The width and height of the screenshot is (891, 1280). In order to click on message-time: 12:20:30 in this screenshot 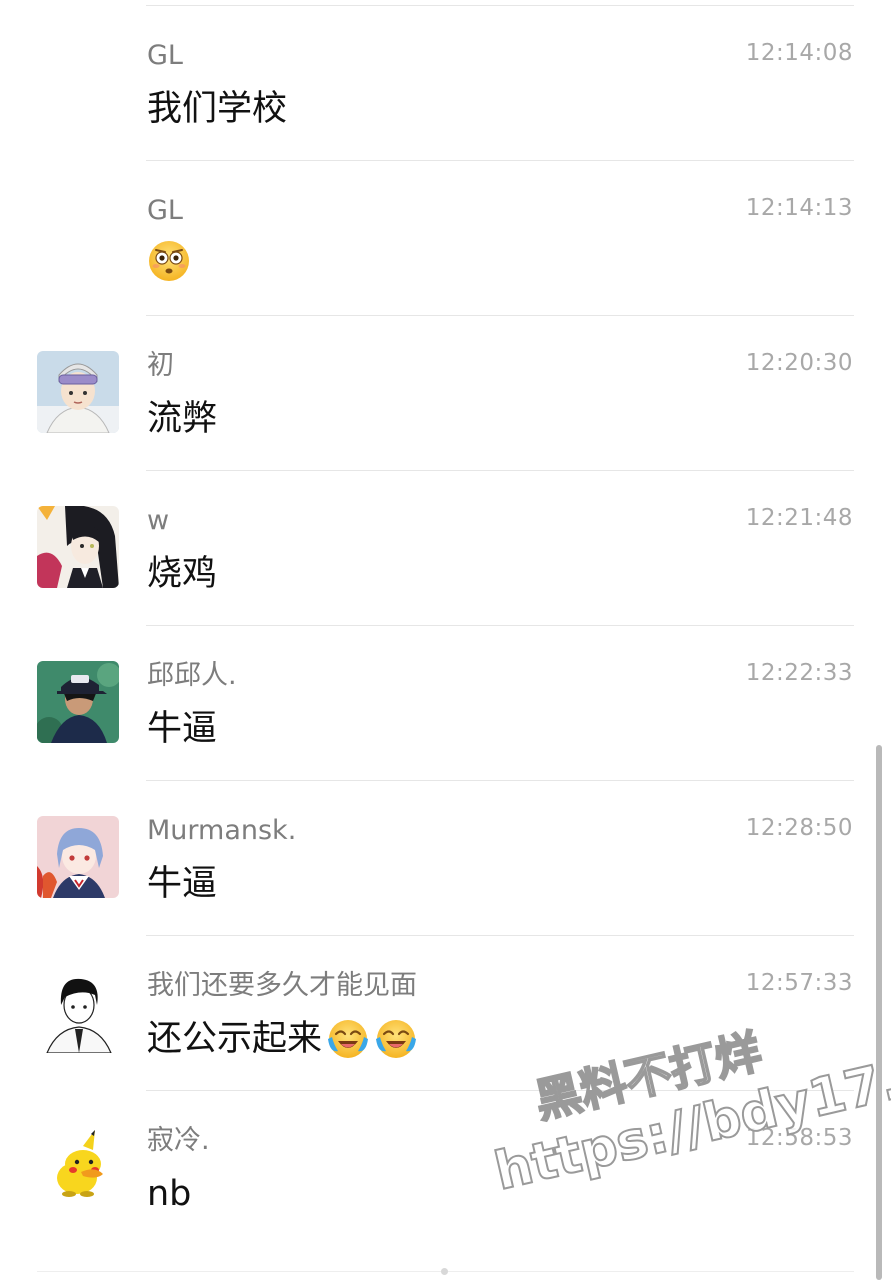, I will do `click(799, 363)`.